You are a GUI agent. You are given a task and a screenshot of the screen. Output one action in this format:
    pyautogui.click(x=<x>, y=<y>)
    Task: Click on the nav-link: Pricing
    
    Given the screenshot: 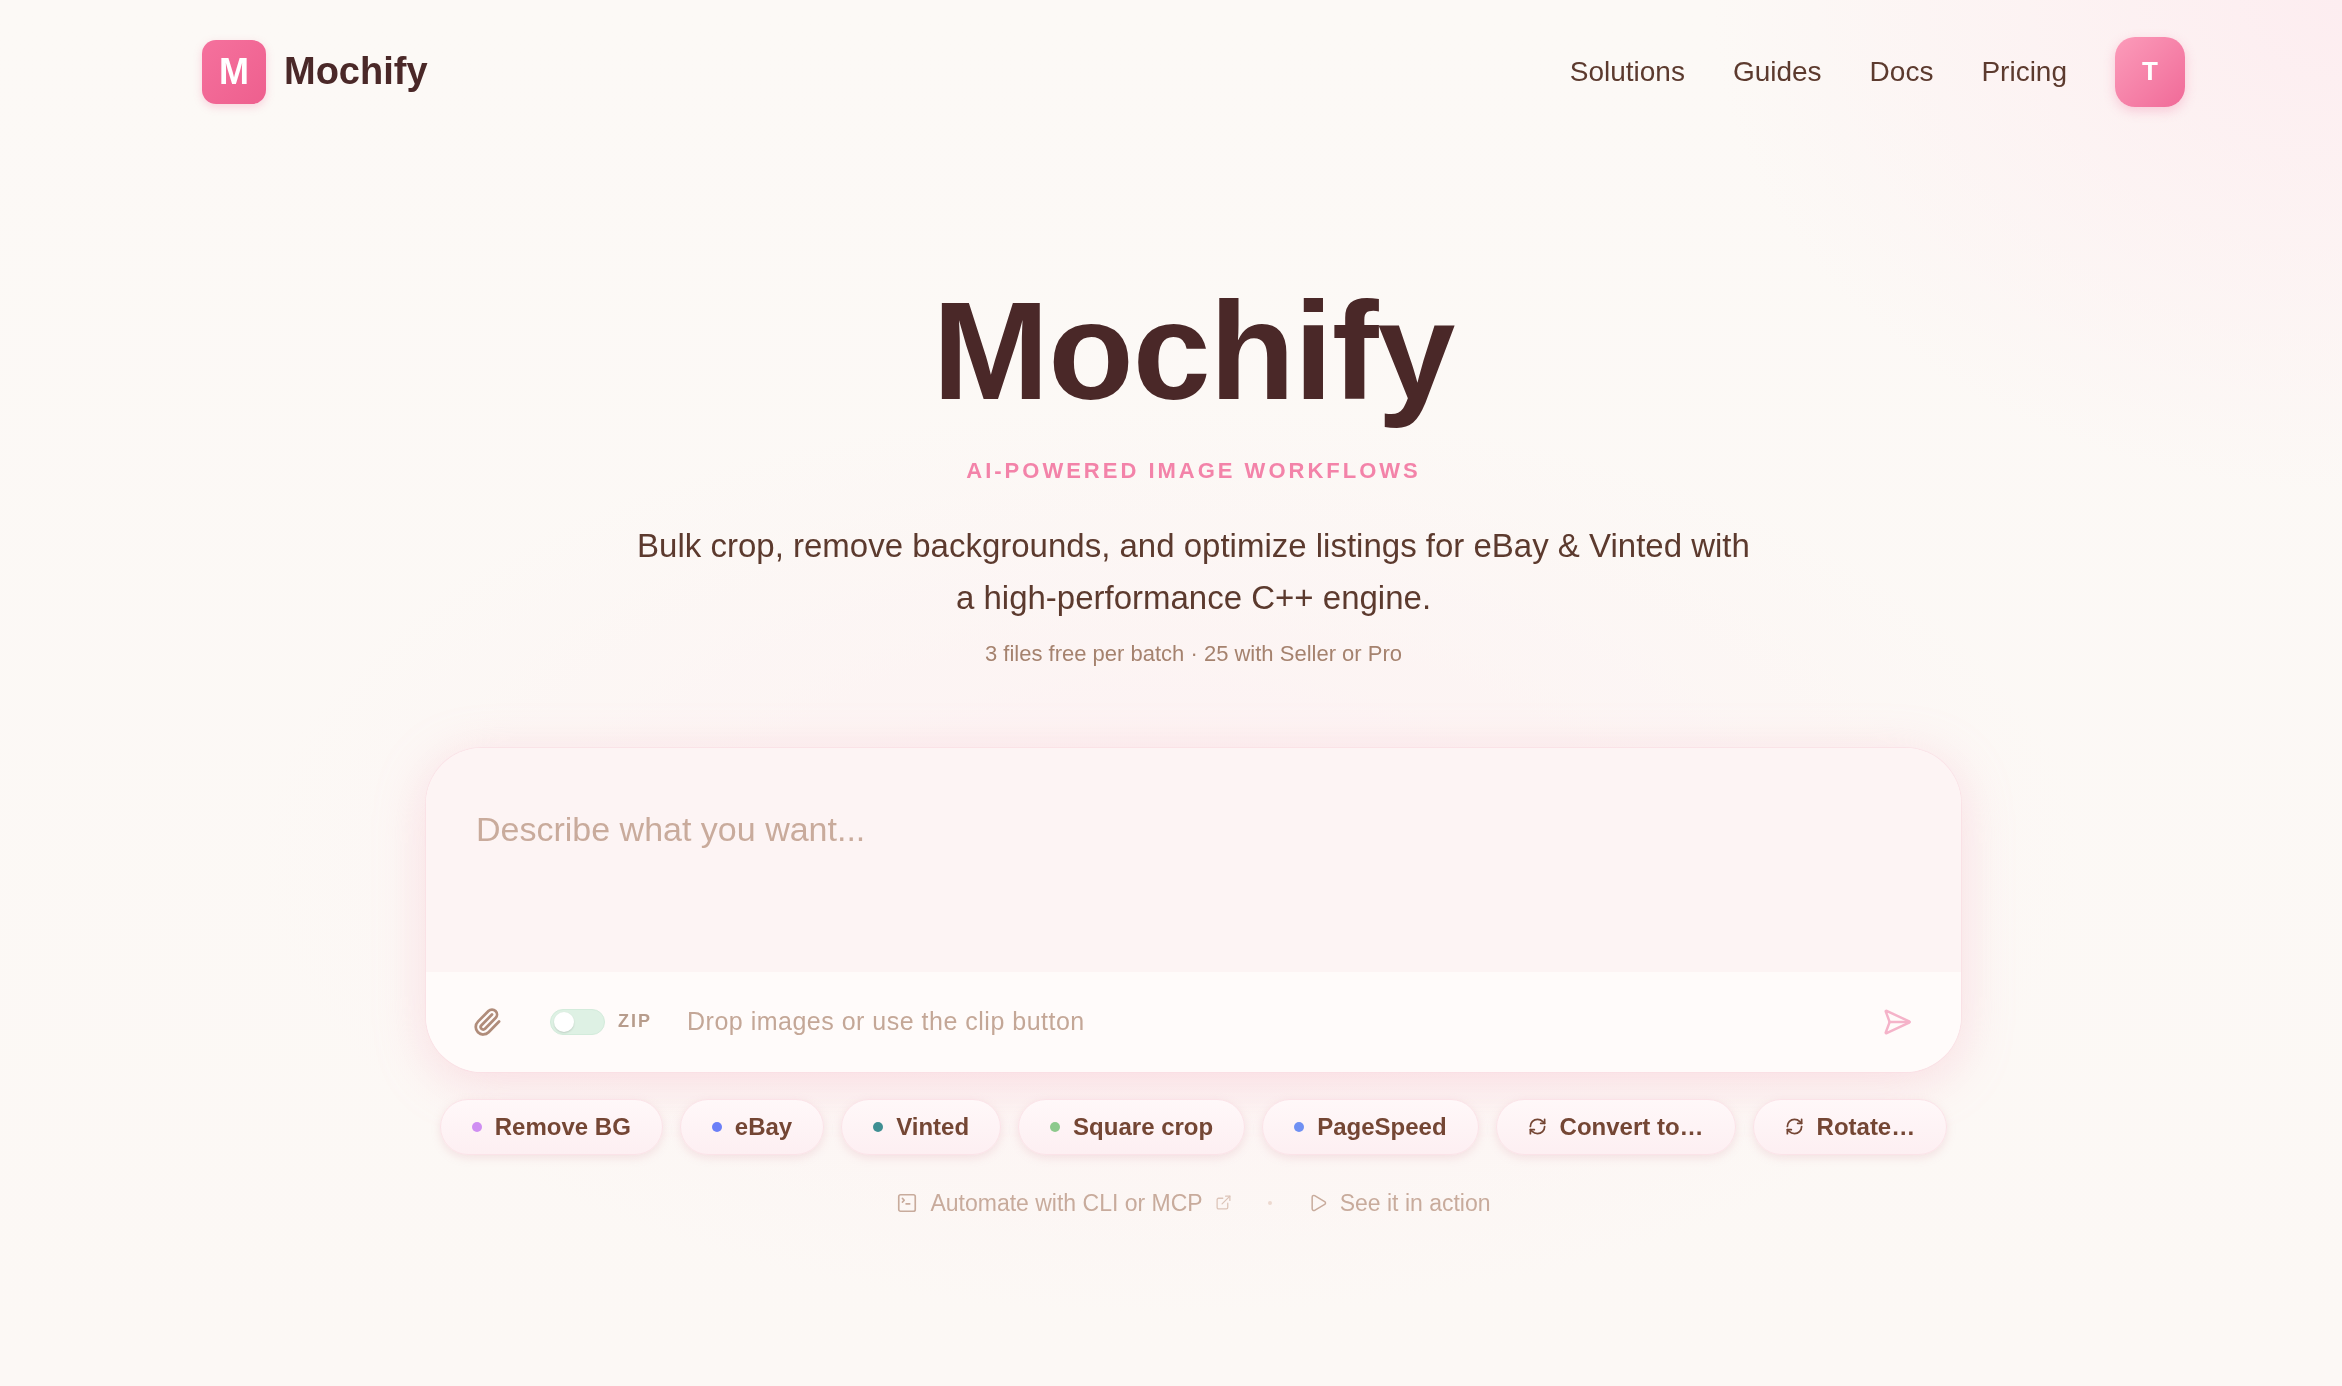 What is the action you would take?
    pyautogui.click(x=2024, y=71)
    